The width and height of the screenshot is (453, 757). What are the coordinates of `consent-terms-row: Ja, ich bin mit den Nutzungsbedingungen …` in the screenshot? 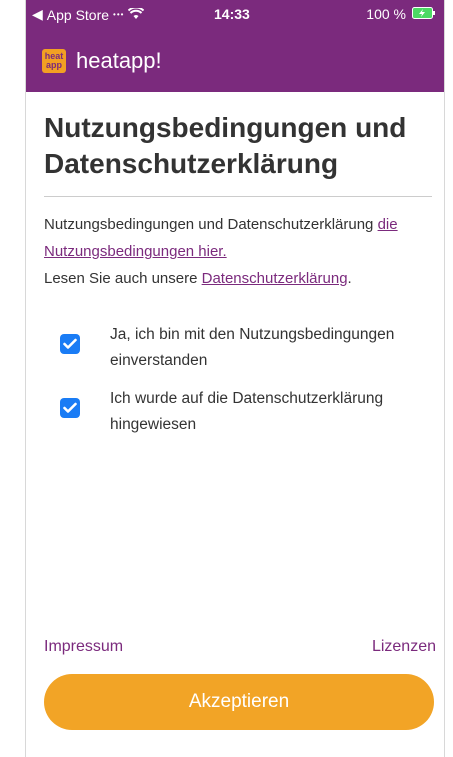 It's located at (238, 348).